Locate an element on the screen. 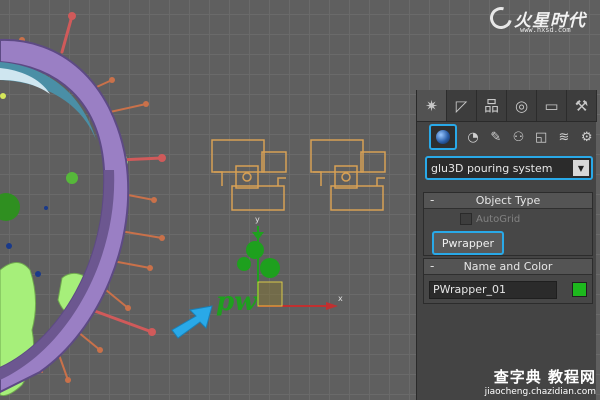  name-color-header: - Name and Color is located at coordinates (508, 267).